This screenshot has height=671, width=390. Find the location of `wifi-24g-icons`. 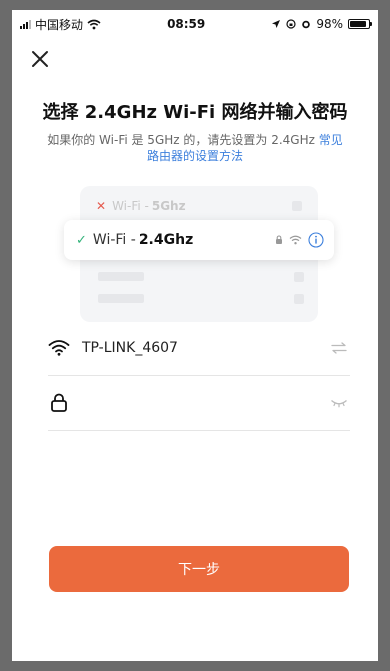

wifi-24g-icons is located at coordinates (299, 240).